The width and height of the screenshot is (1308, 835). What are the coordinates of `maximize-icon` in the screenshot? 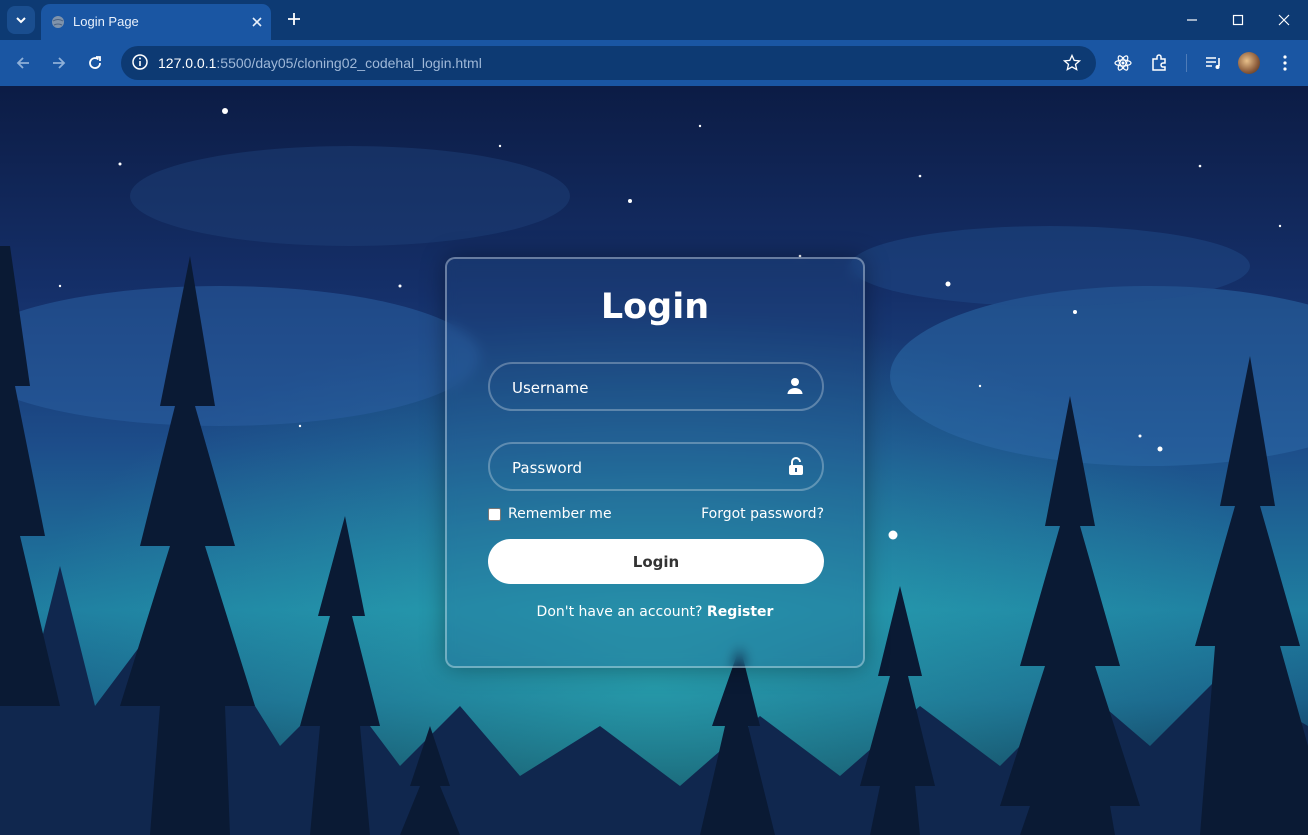 It's located at (1238, 20).